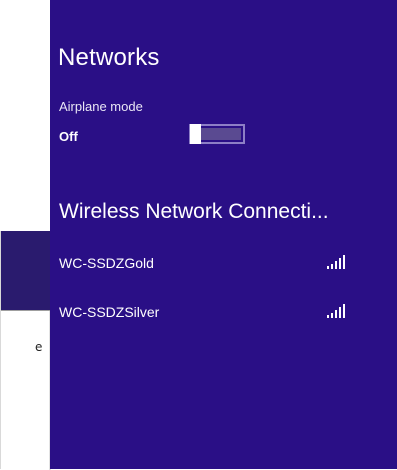 This screenshot has width=397, height=470. I want to click on airplane-mode-toggle, so click(217, 134).